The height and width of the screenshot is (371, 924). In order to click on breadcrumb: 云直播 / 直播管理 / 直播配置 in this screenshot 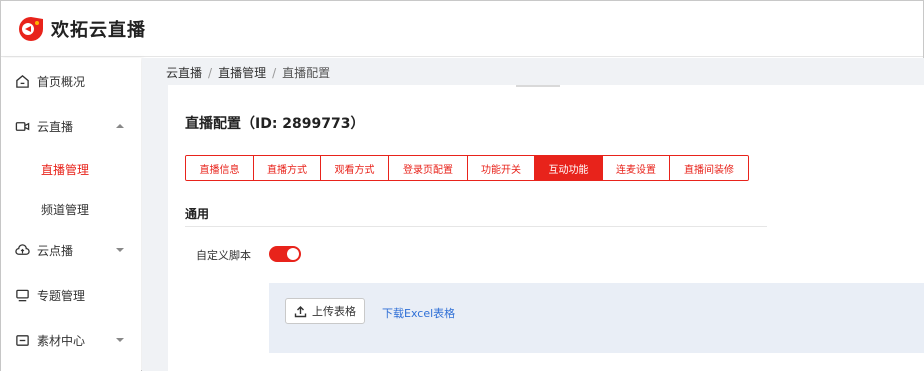, I will do `click(248, 72)`.